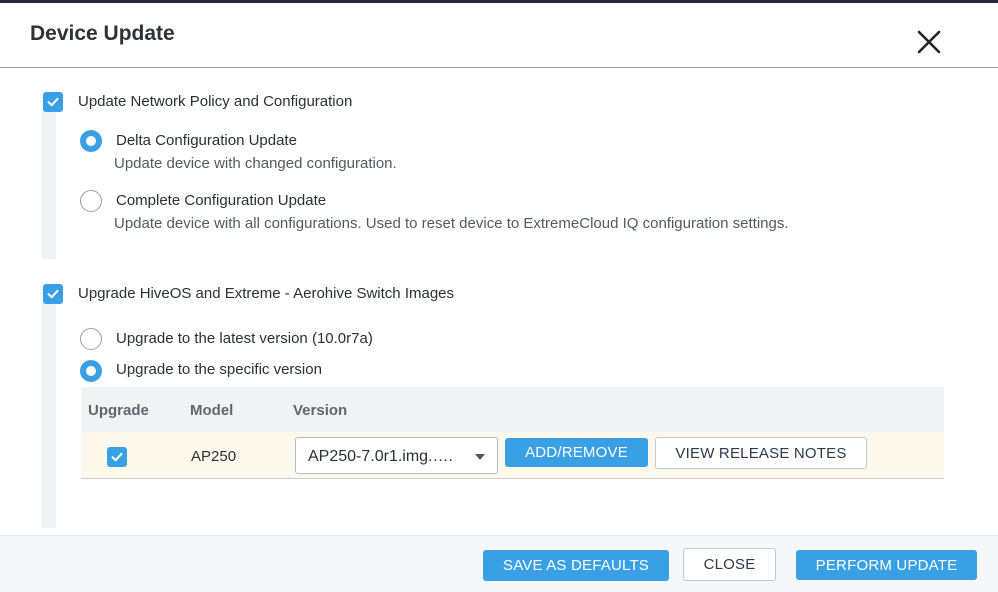 The width and height of the screenshot is (998, 592). I want to click on dialog-title: Device Update, so click(102, 33).